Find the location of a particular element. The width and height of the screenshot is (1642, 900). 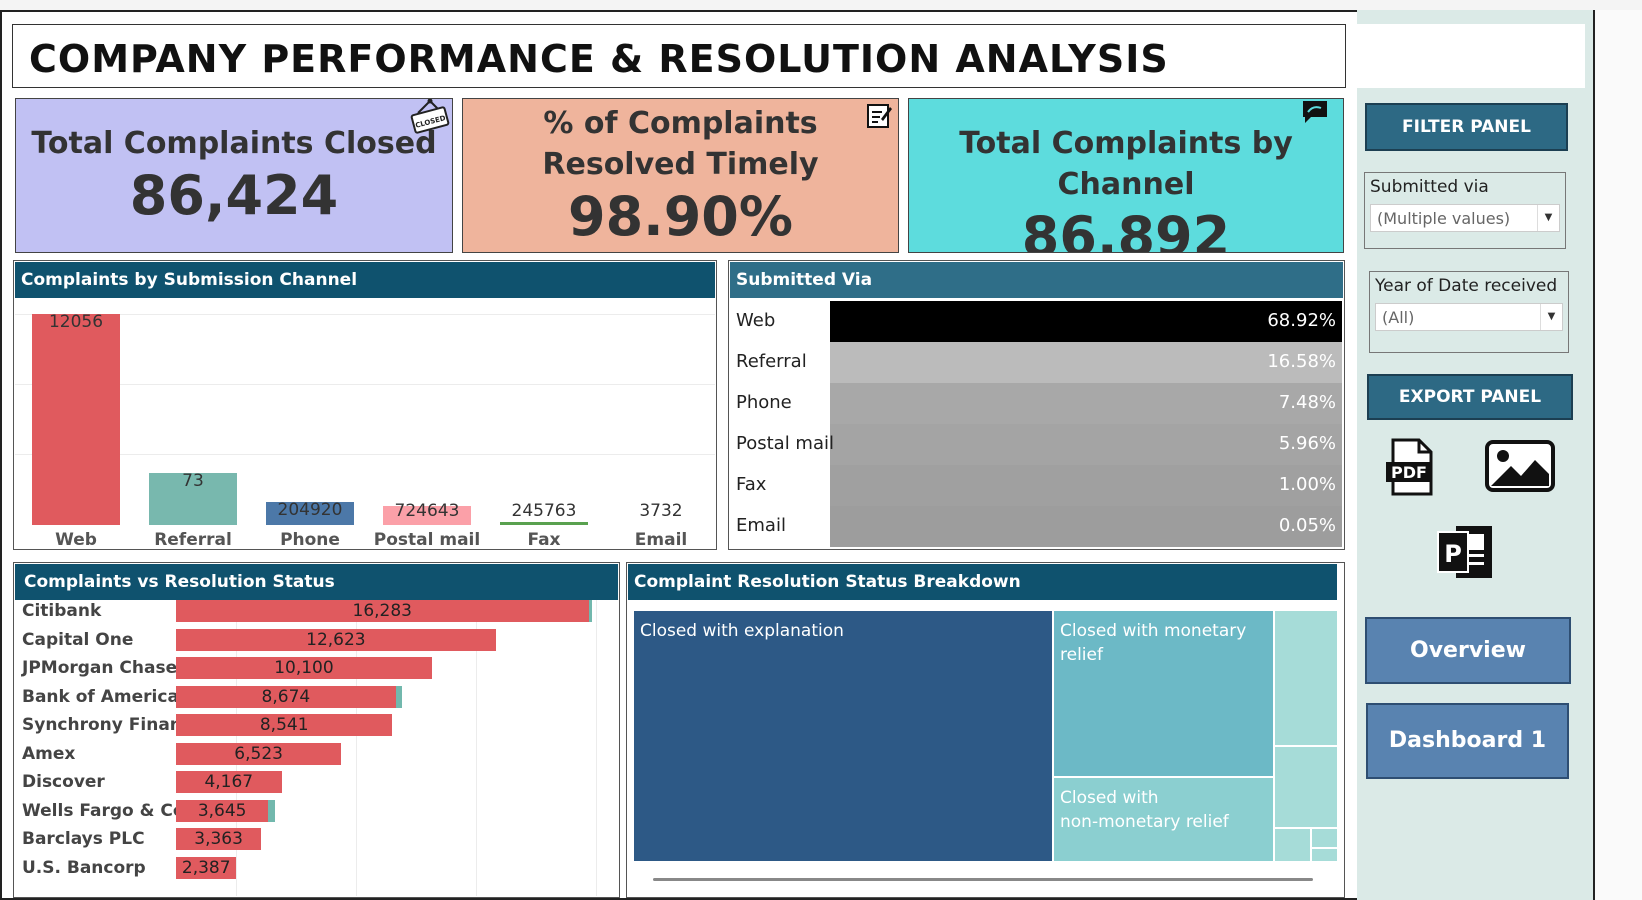

resolution-row: Discover 4,167 is located at coordinates (315, 782).